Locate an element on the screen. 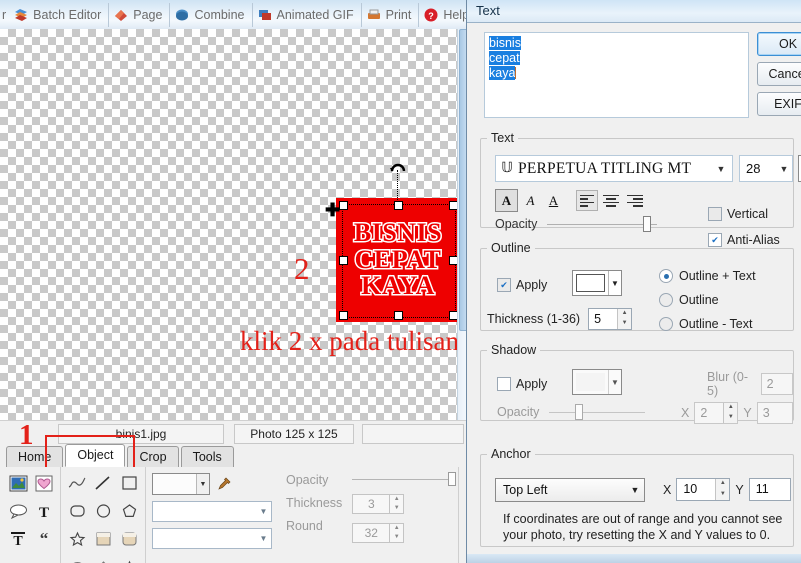  toolbar-batch-editor: Batch Editor is located at coordinates (59, 14).